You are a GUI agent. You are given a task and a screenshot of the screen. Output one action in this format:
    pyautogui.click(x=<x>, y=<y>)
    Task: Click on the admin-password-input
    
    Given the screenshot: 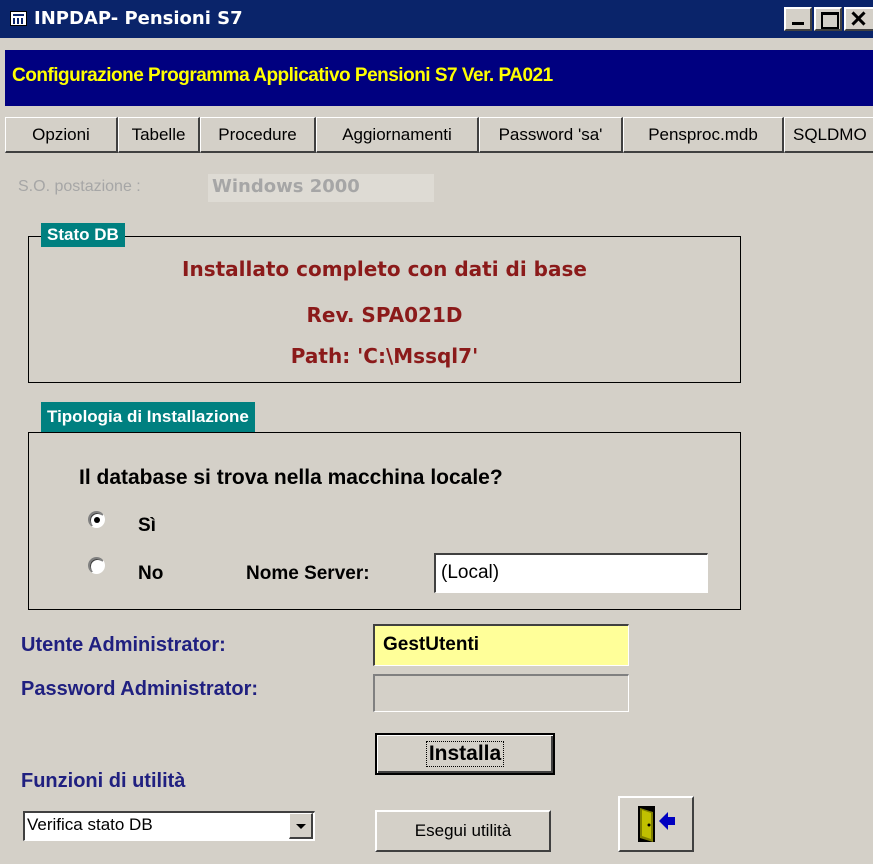 What is the action you would take?
    pyautogui.click(x=501, y=693)
    